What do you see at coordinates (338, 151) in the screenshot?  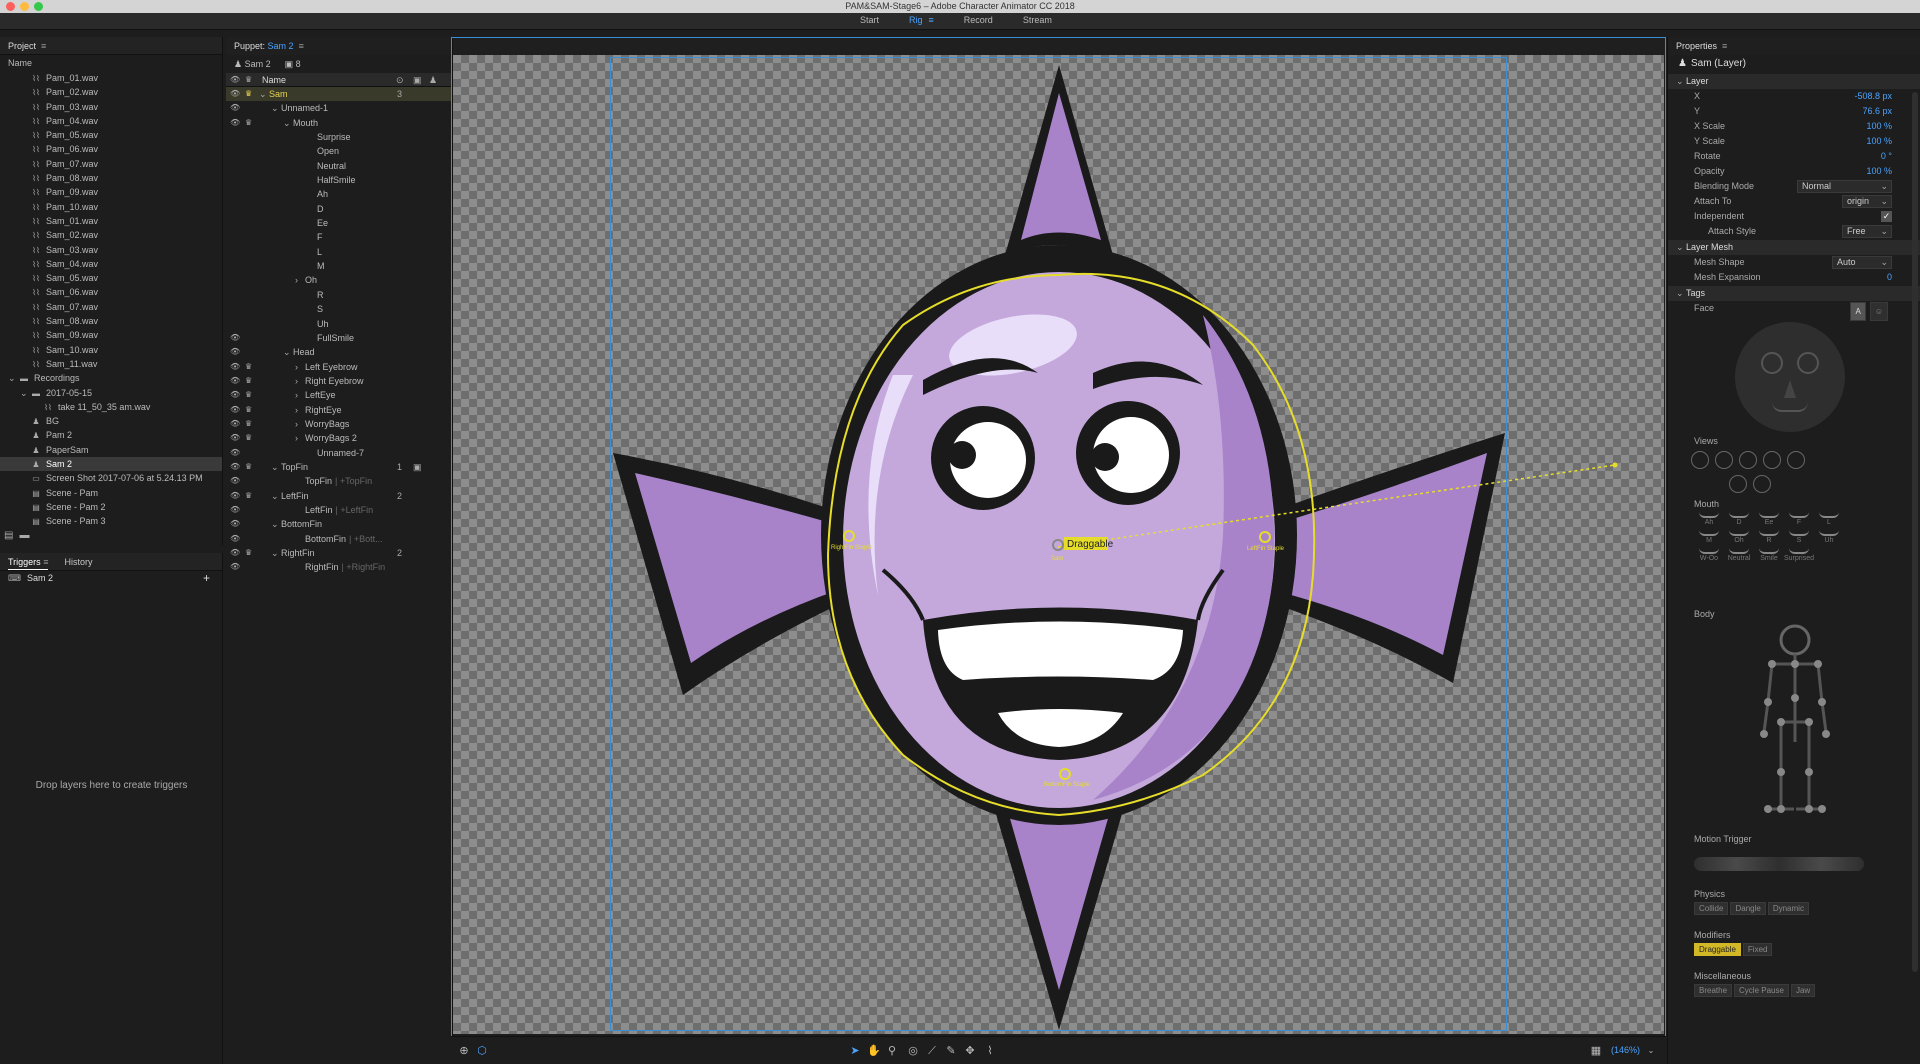 I see `layer-row: Open` at bounding box center [338, 151].